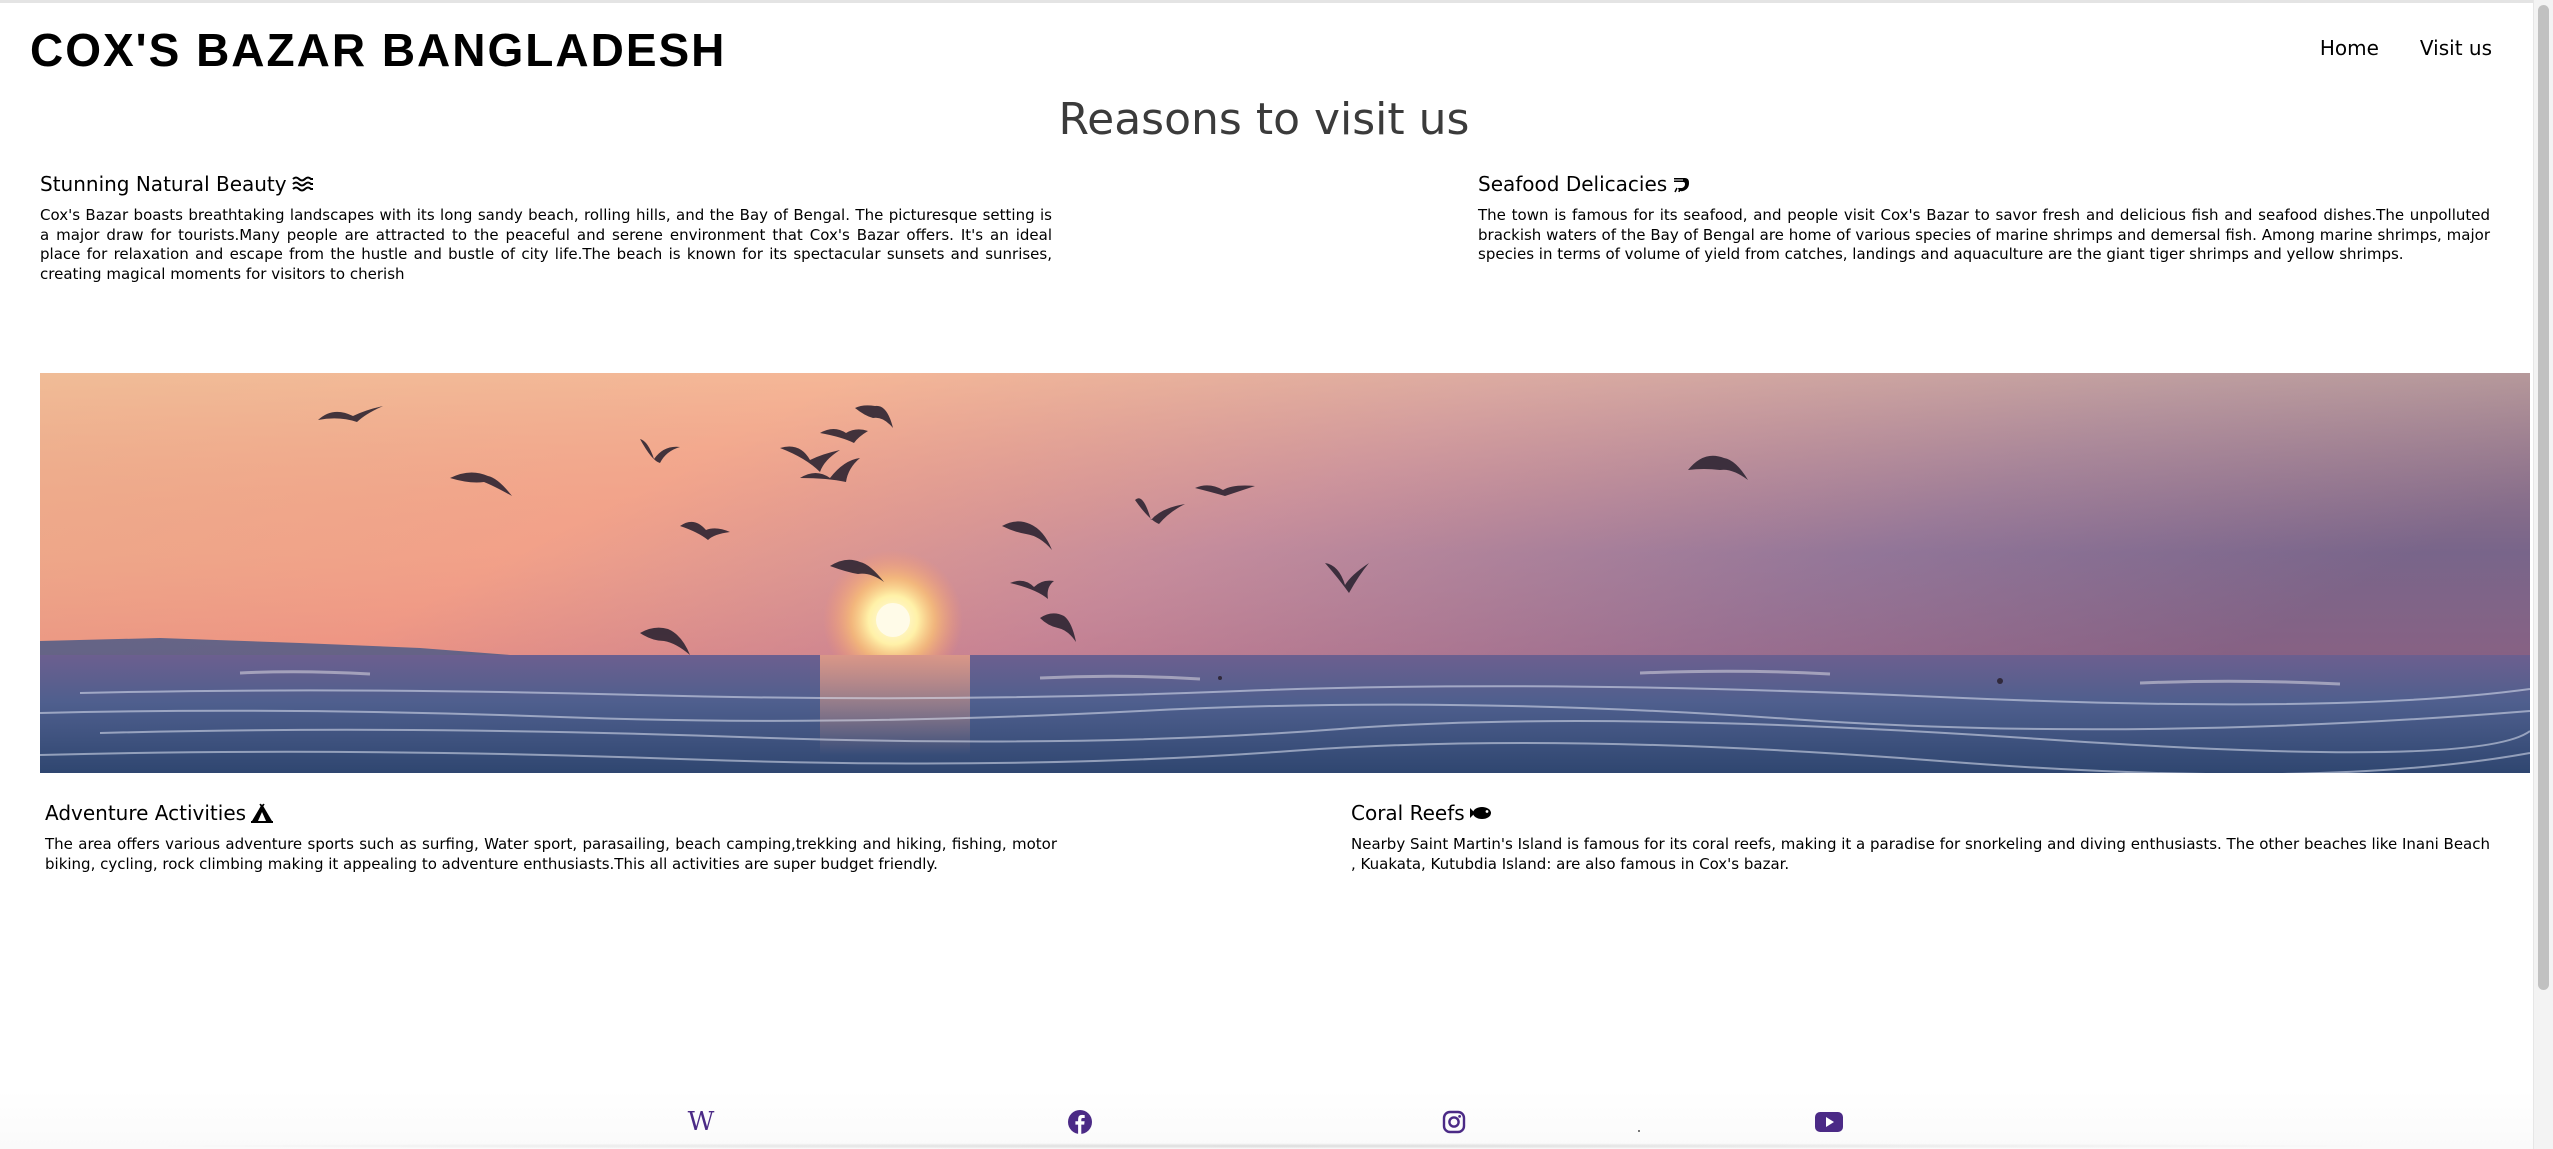 This screenshot has height=1149, width=2553. I want to click on main-nav: Home Visit us, so click(2406, 48).